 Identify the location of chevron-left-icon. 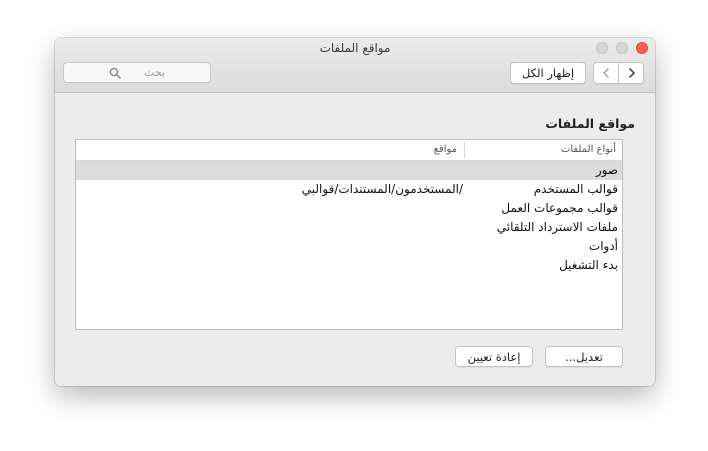
(605, 73).